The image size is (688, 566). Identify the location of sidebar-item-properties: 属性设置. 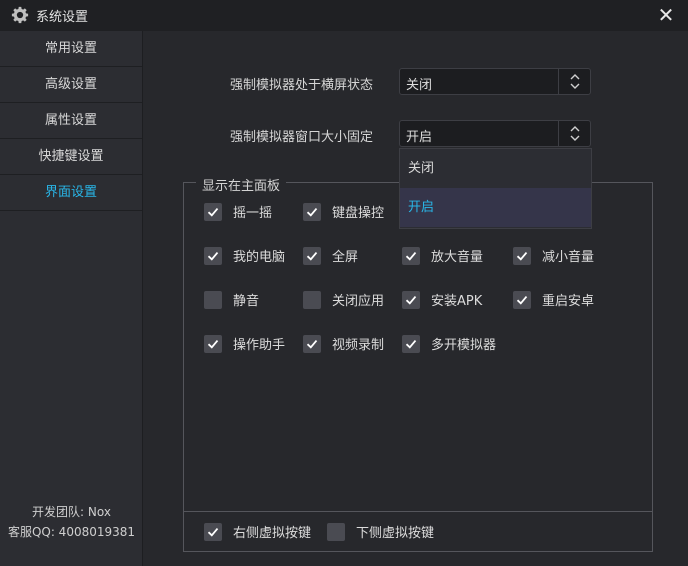
(71, 121).